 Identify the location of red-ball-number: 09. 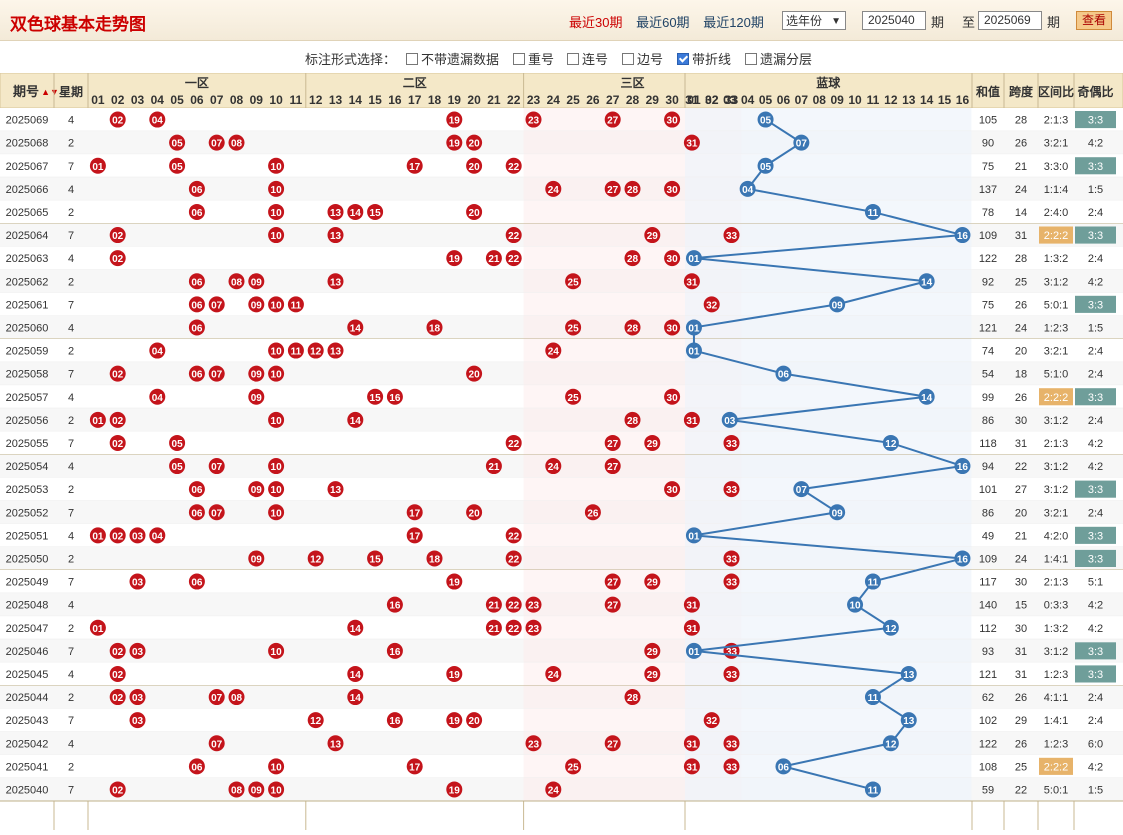
(257, 490).